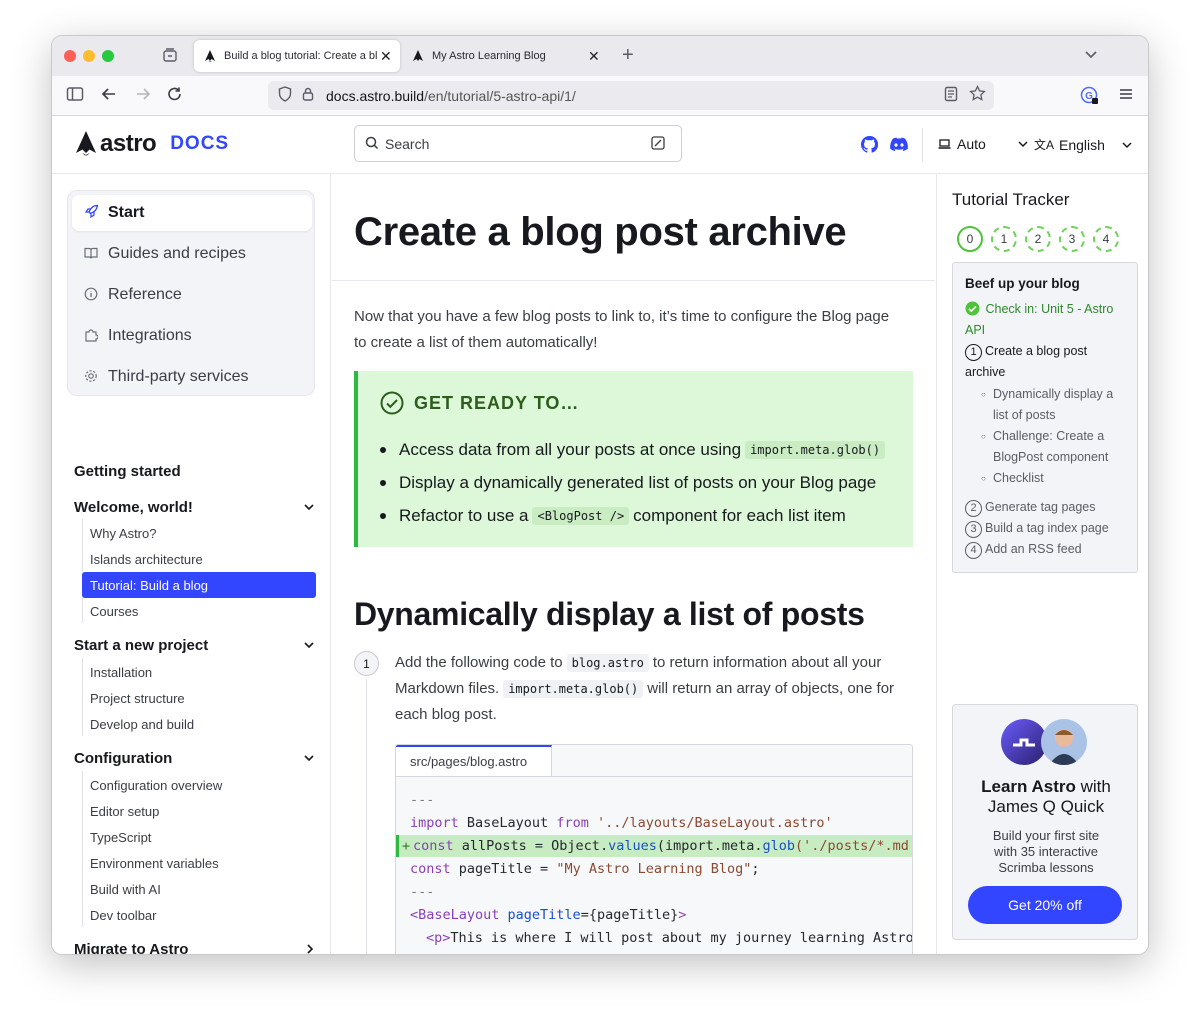  I want to click on account-icon: G, so click(1090, 99).